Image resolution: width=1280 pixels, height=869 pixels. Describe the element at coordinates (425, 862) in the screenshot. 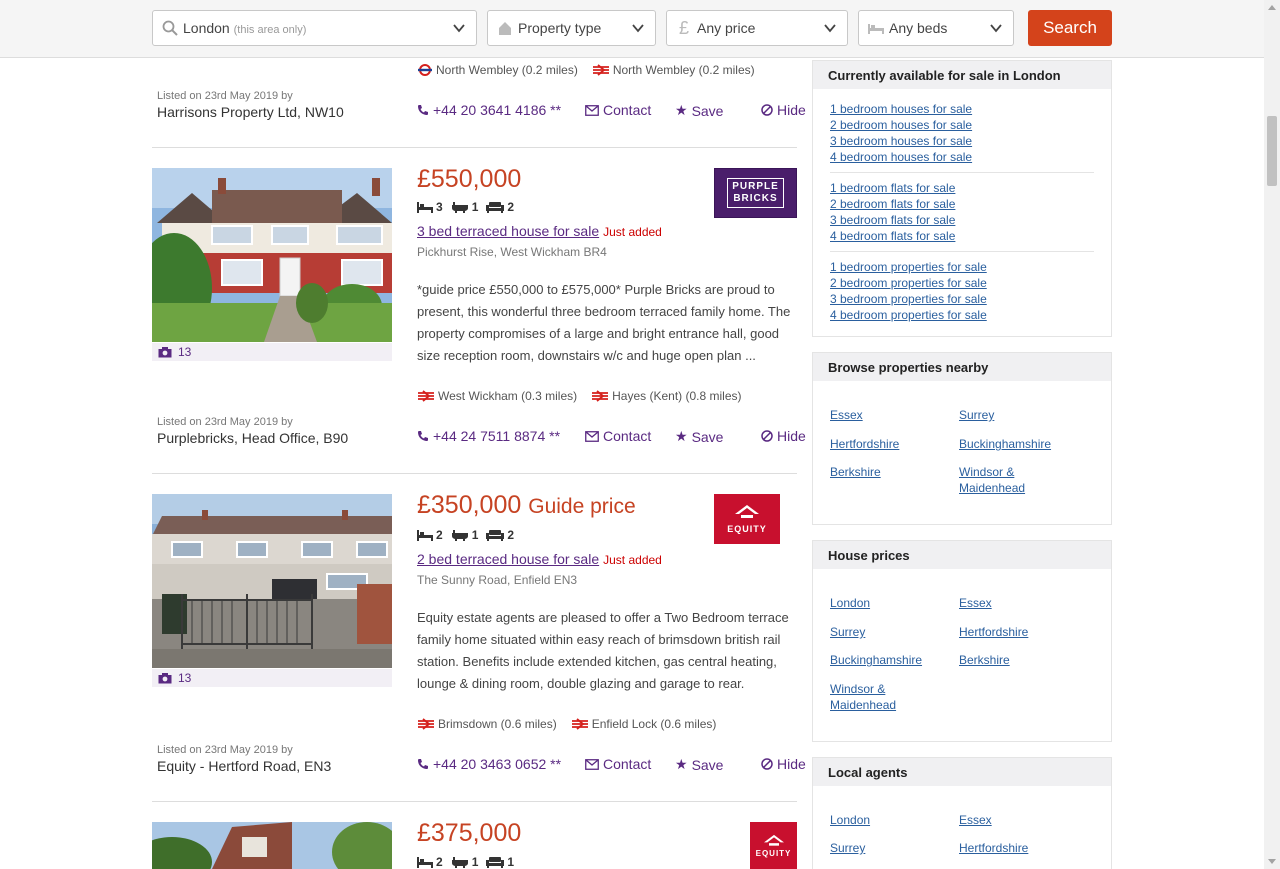

I see `bed-icon` at that location.